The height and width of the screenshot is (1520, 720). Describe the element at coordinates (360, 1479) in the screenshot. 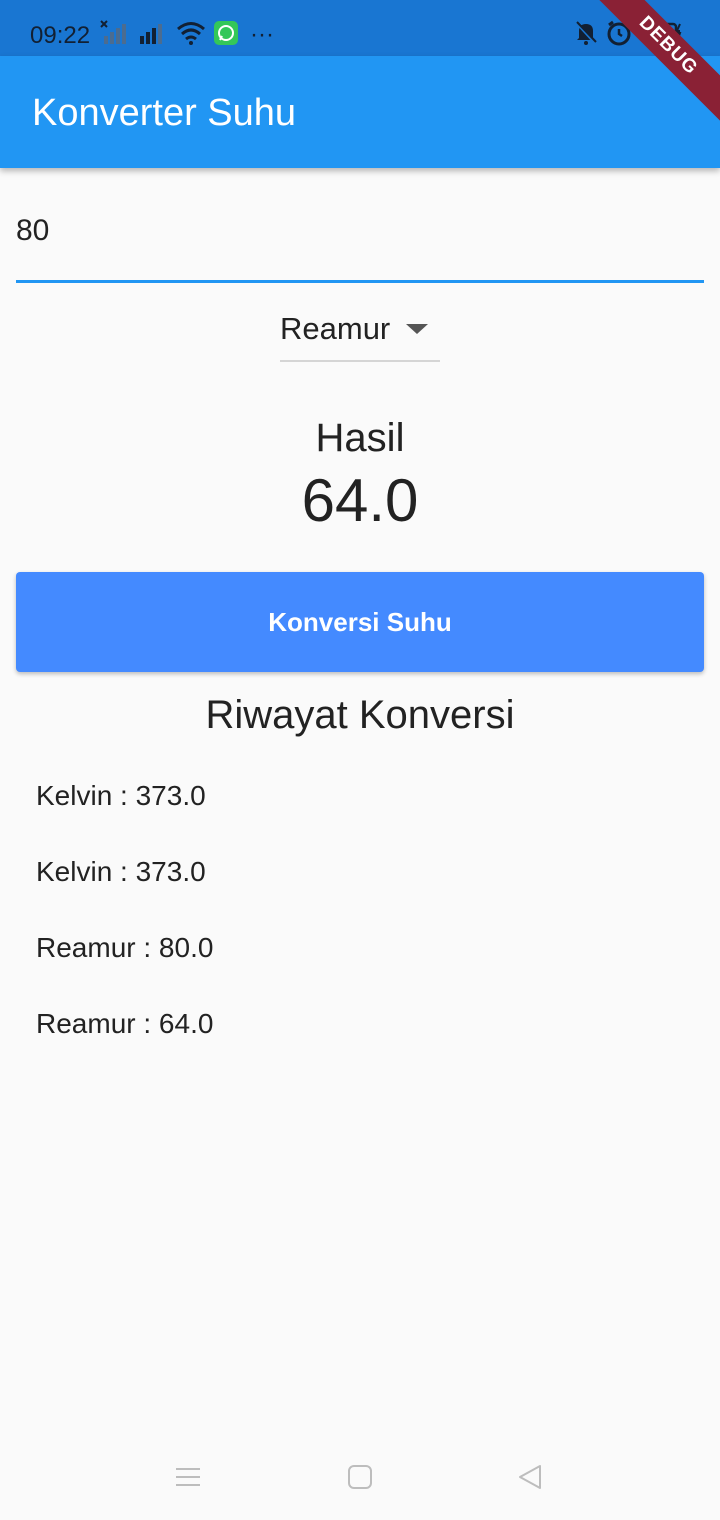

I see `home-square-icon` at that location.